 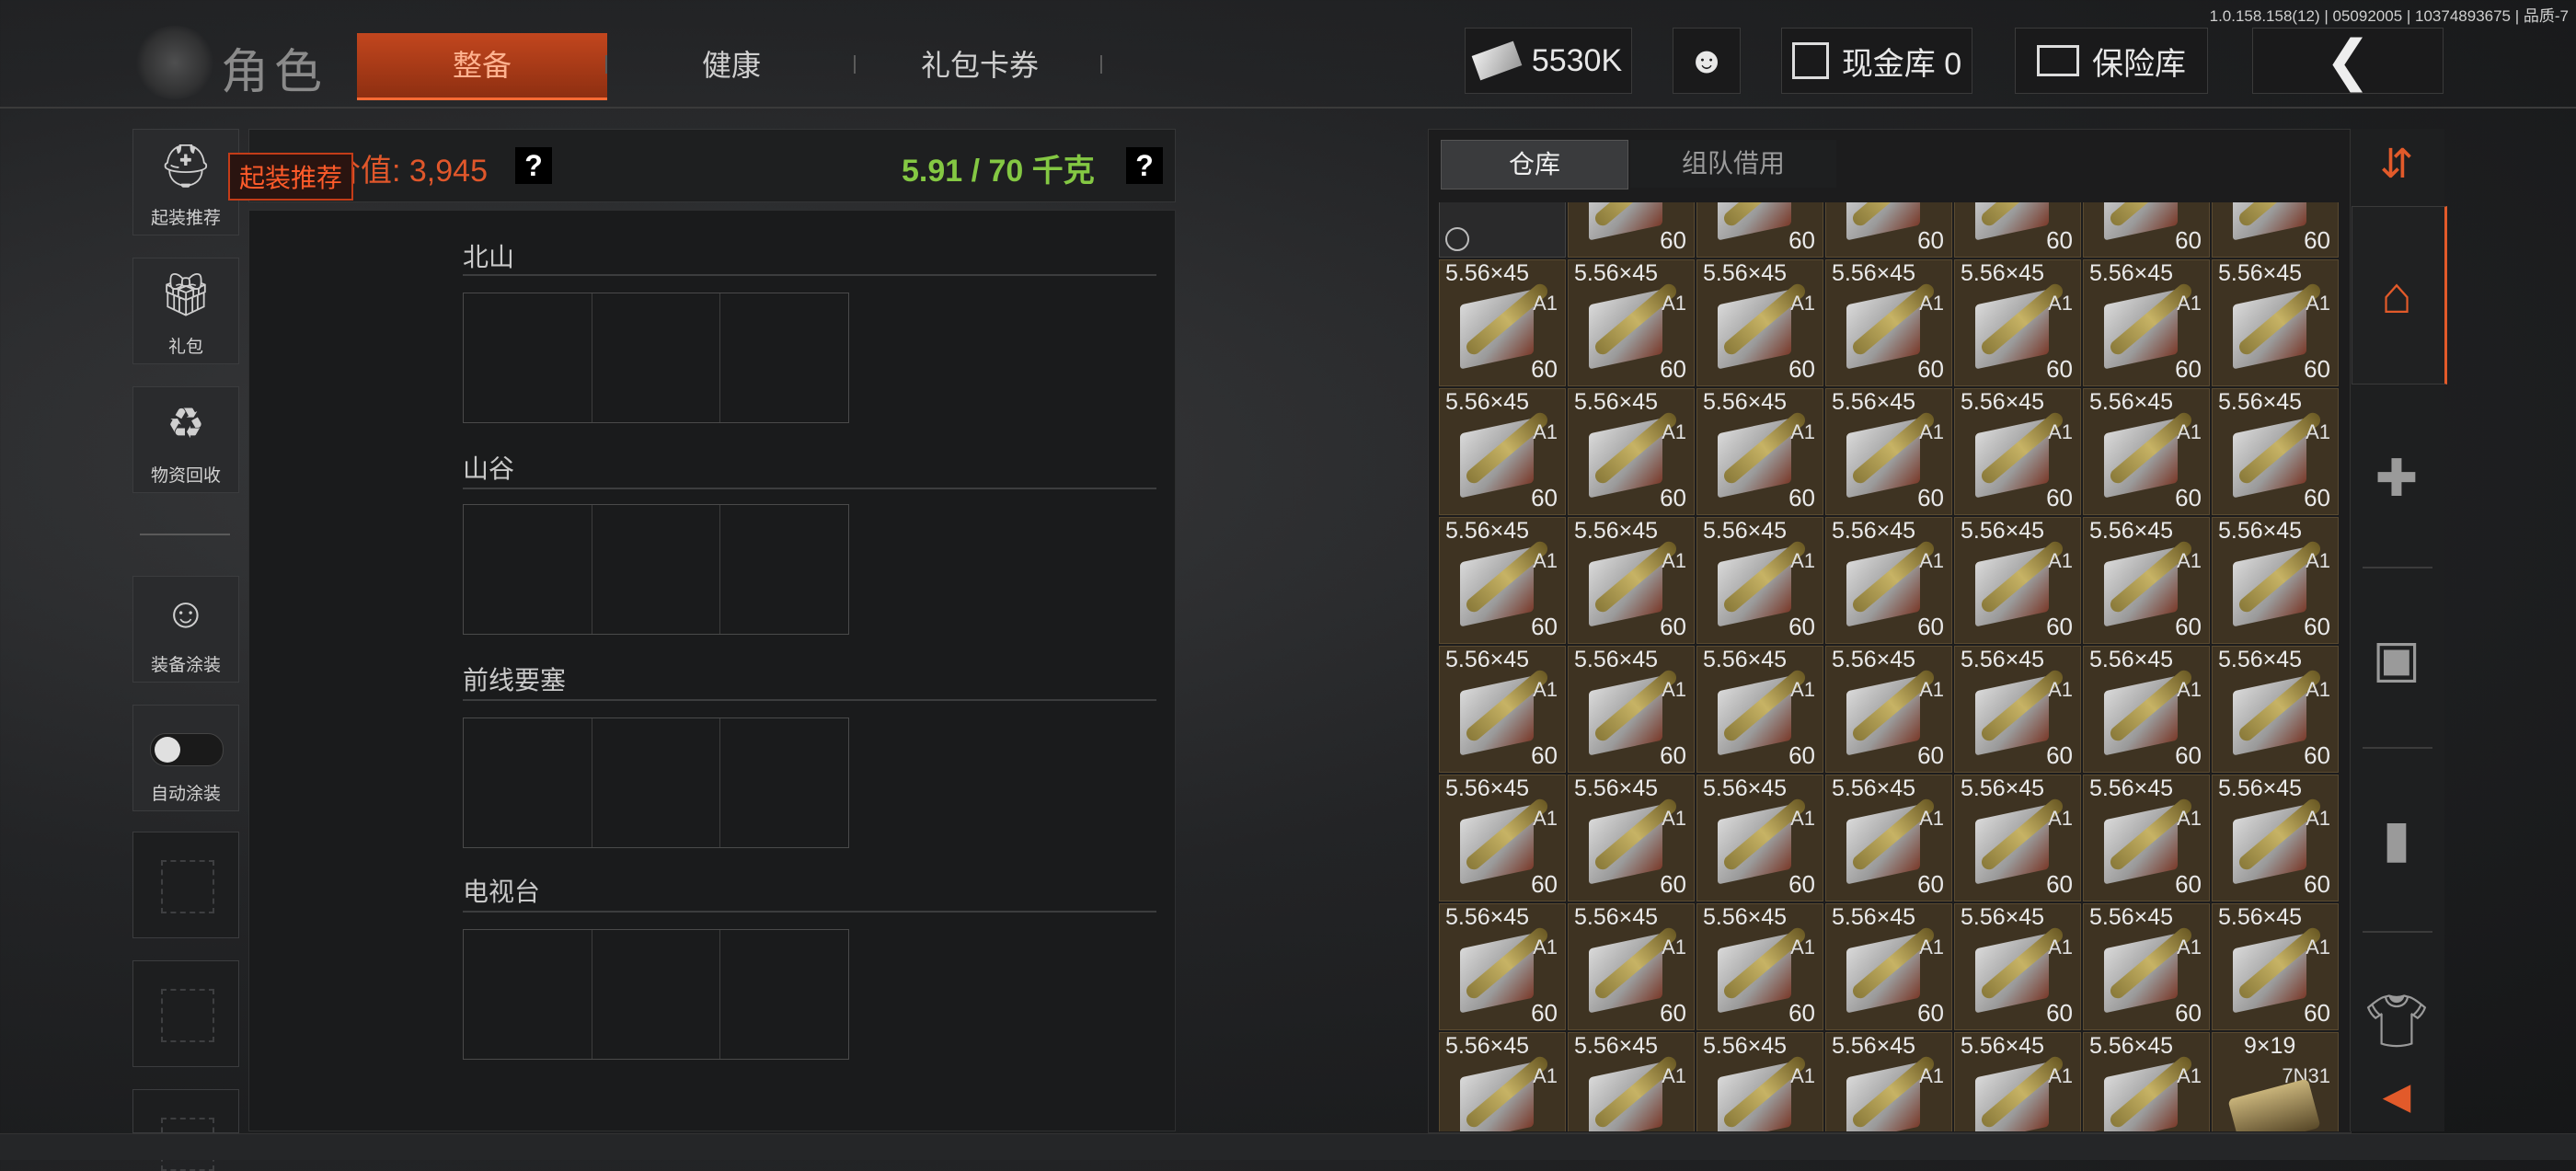 I want to click on item-count: 60, so click(x=2317, y=497).